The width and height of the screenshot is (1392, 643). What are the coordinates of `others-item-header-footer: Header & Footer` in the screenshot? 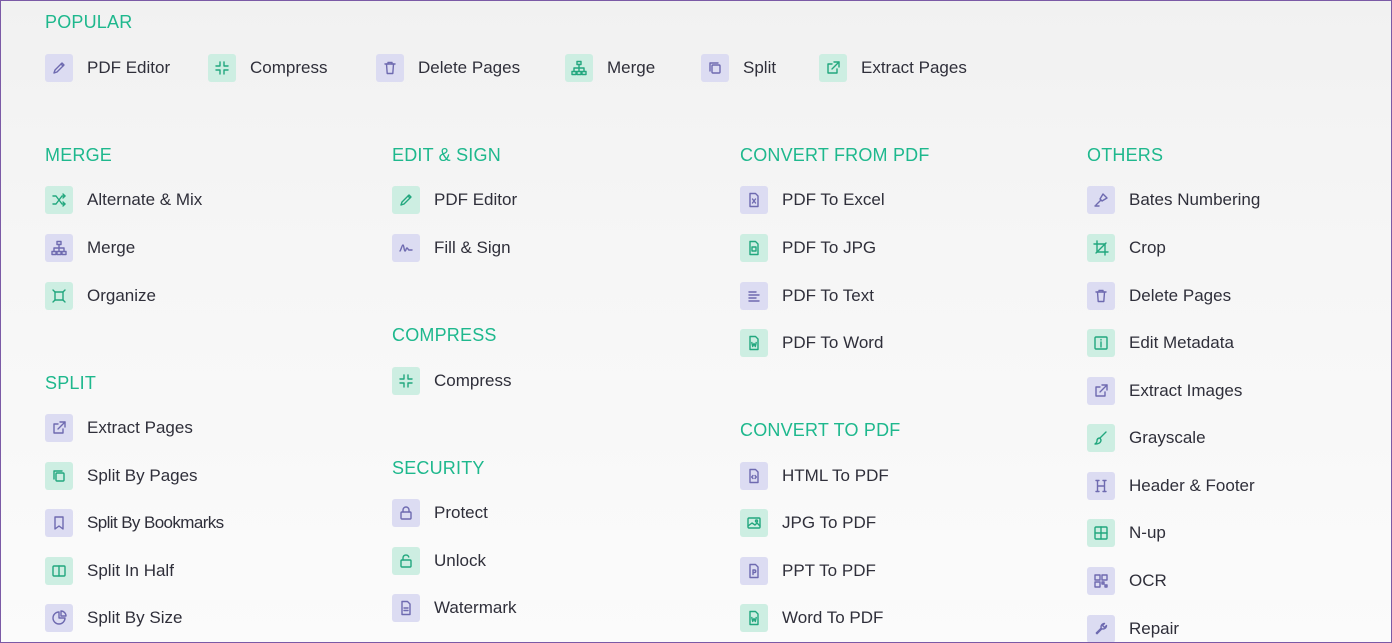 It's located at (1171, 486).